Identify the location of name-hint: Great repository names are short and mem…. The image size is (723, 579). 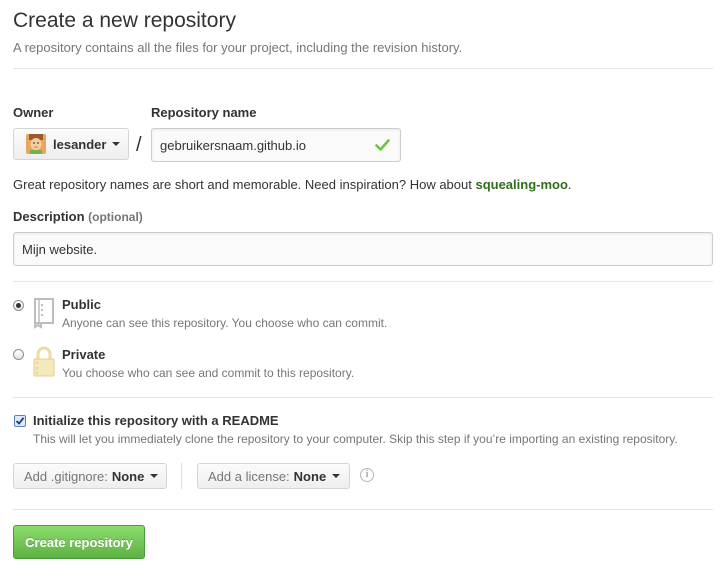
(292, 184).